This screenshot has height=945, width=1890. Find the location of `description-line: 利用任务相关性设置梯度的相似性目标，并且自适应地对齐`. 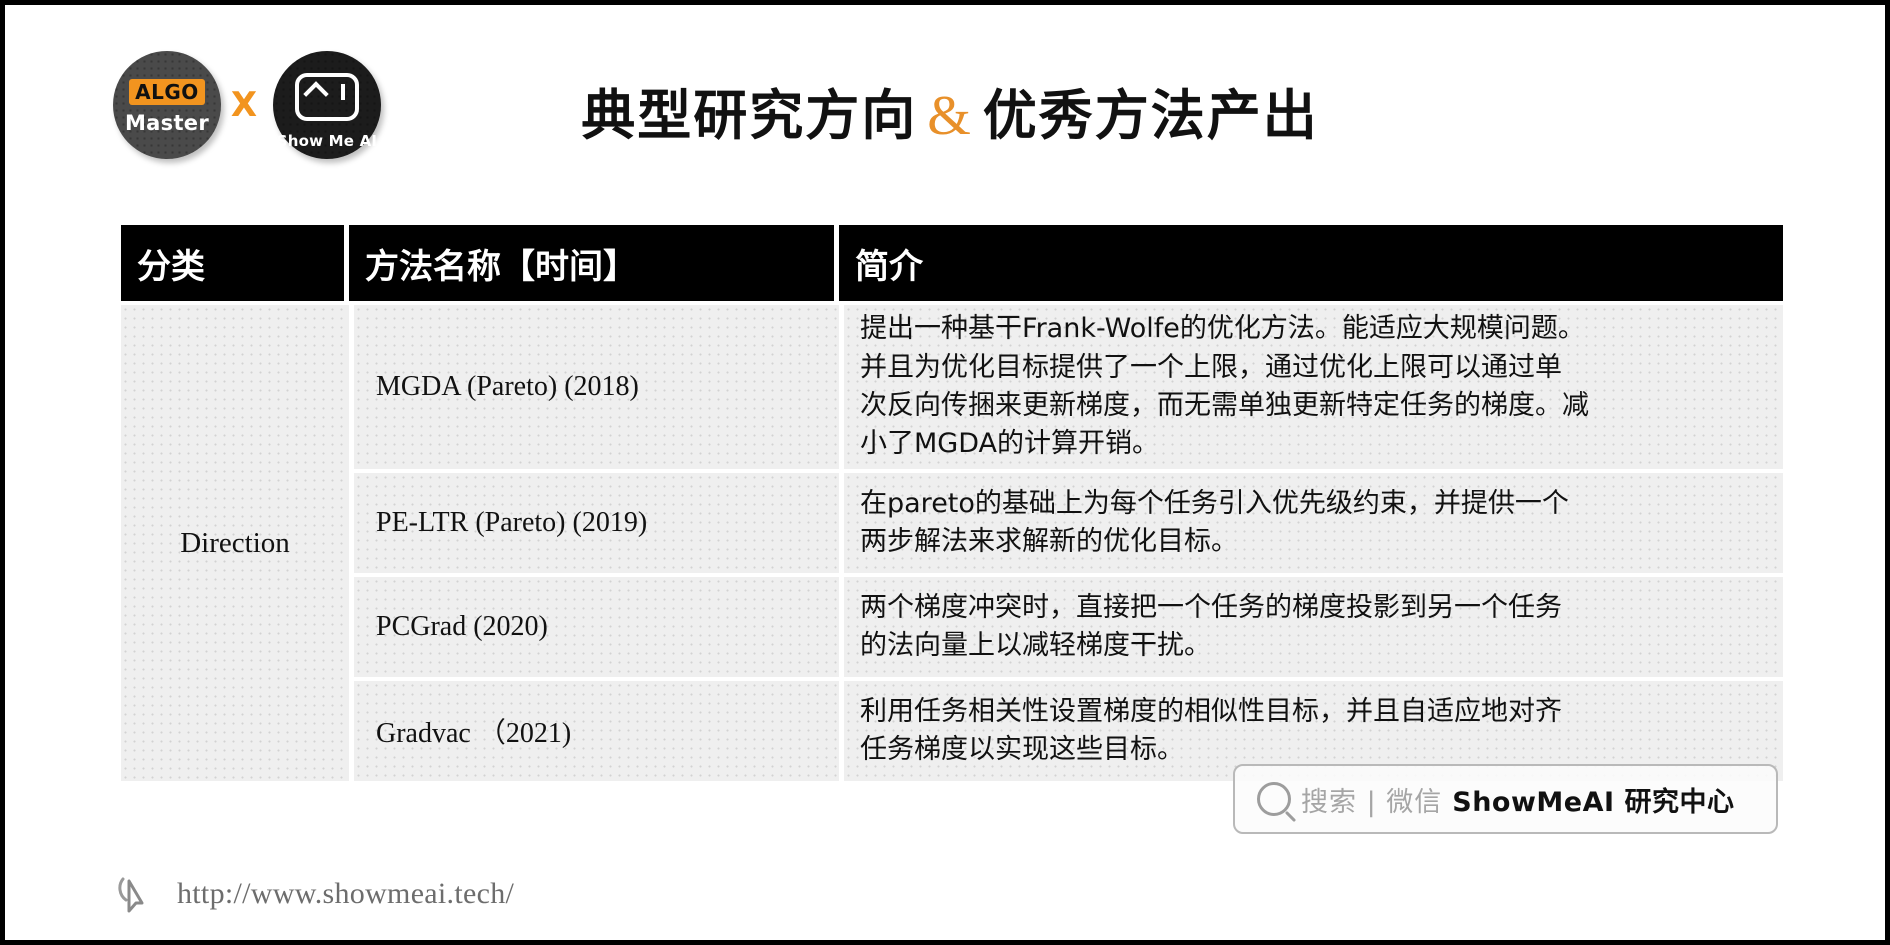

description-line: 利用任务相关性设置梯度的相似性目标，并且自适应地对齐 is located at coordinates (1211, 711).